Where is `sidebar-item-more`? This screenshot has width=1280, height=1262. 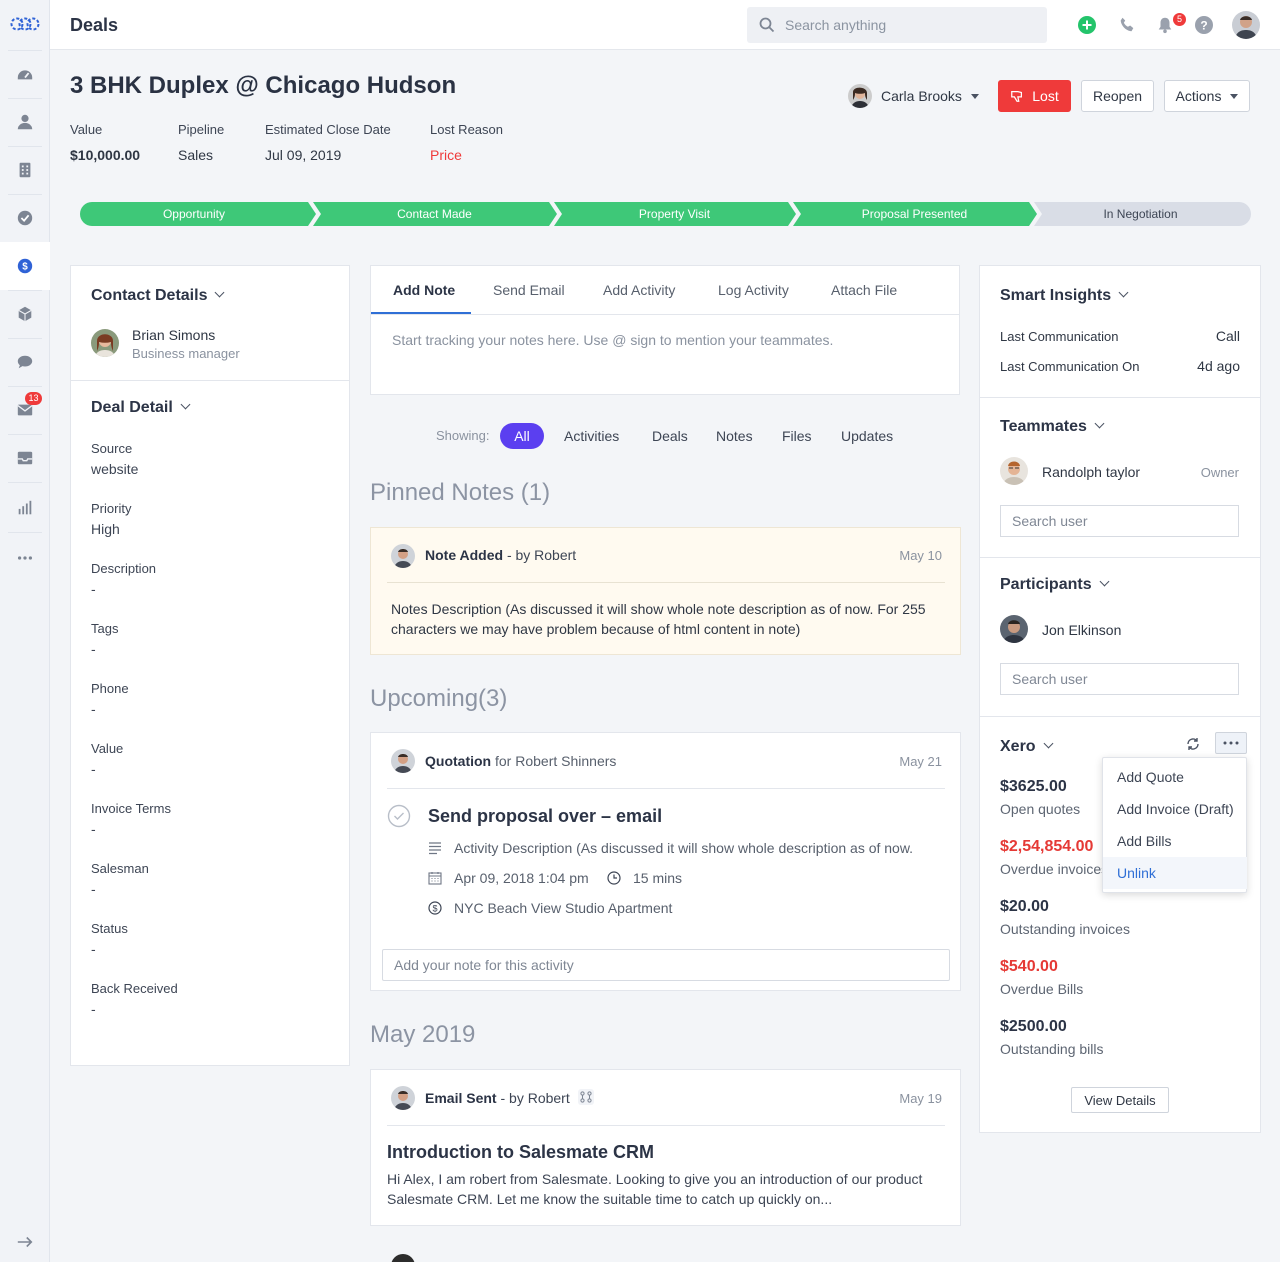
sidebar-item-more is located at coordinates (25, 558).